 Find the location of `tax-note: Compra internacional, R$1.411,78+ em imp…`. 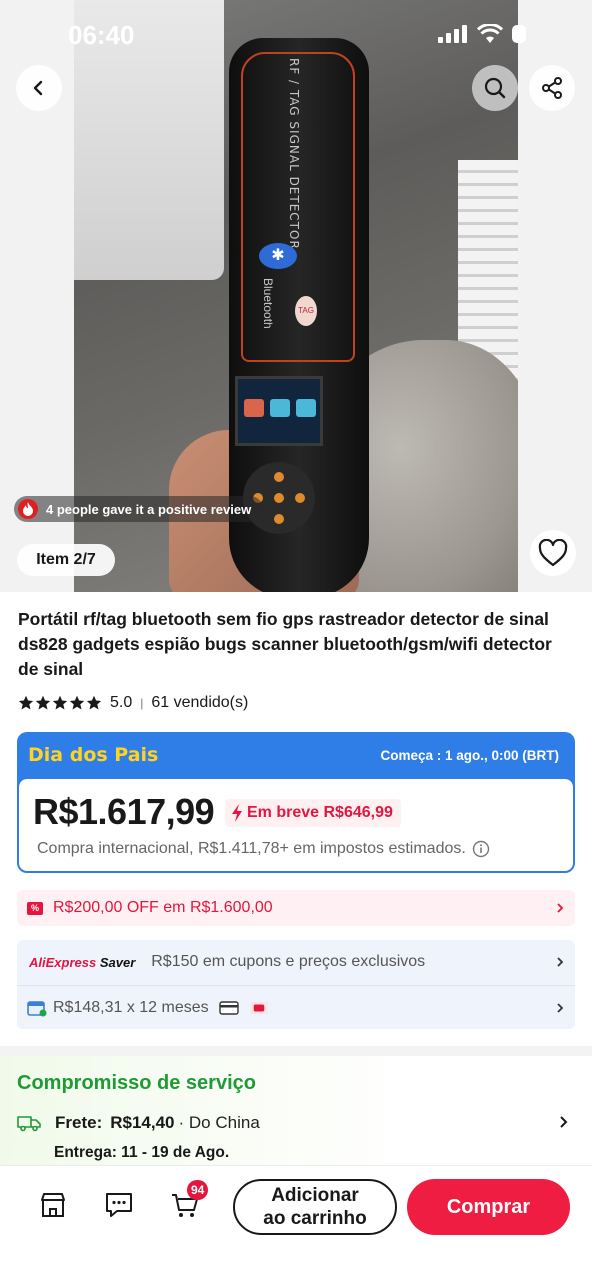

tax-note: Compra internacional, R$1.411,78+ em imp… is located at coordinates (263, 849).